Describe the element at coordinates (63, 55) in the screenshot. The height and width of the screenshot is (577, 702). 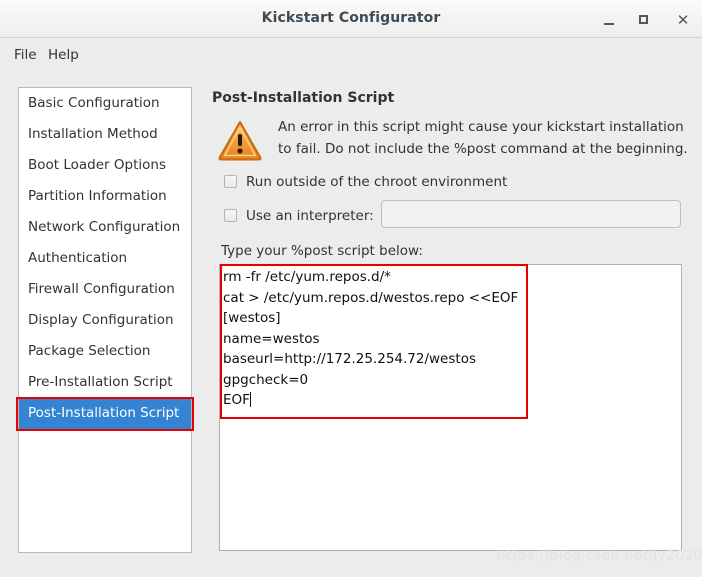
I see `menu-item-help: Help` at that location.